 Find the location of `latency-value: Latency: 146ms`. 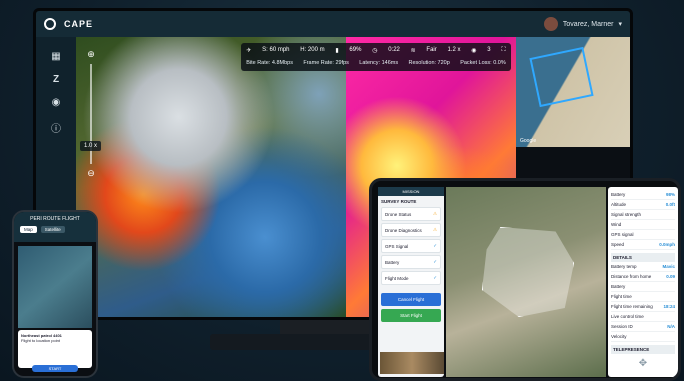

latency-value: Latency: 146ms is located at coordinates (379, 63).